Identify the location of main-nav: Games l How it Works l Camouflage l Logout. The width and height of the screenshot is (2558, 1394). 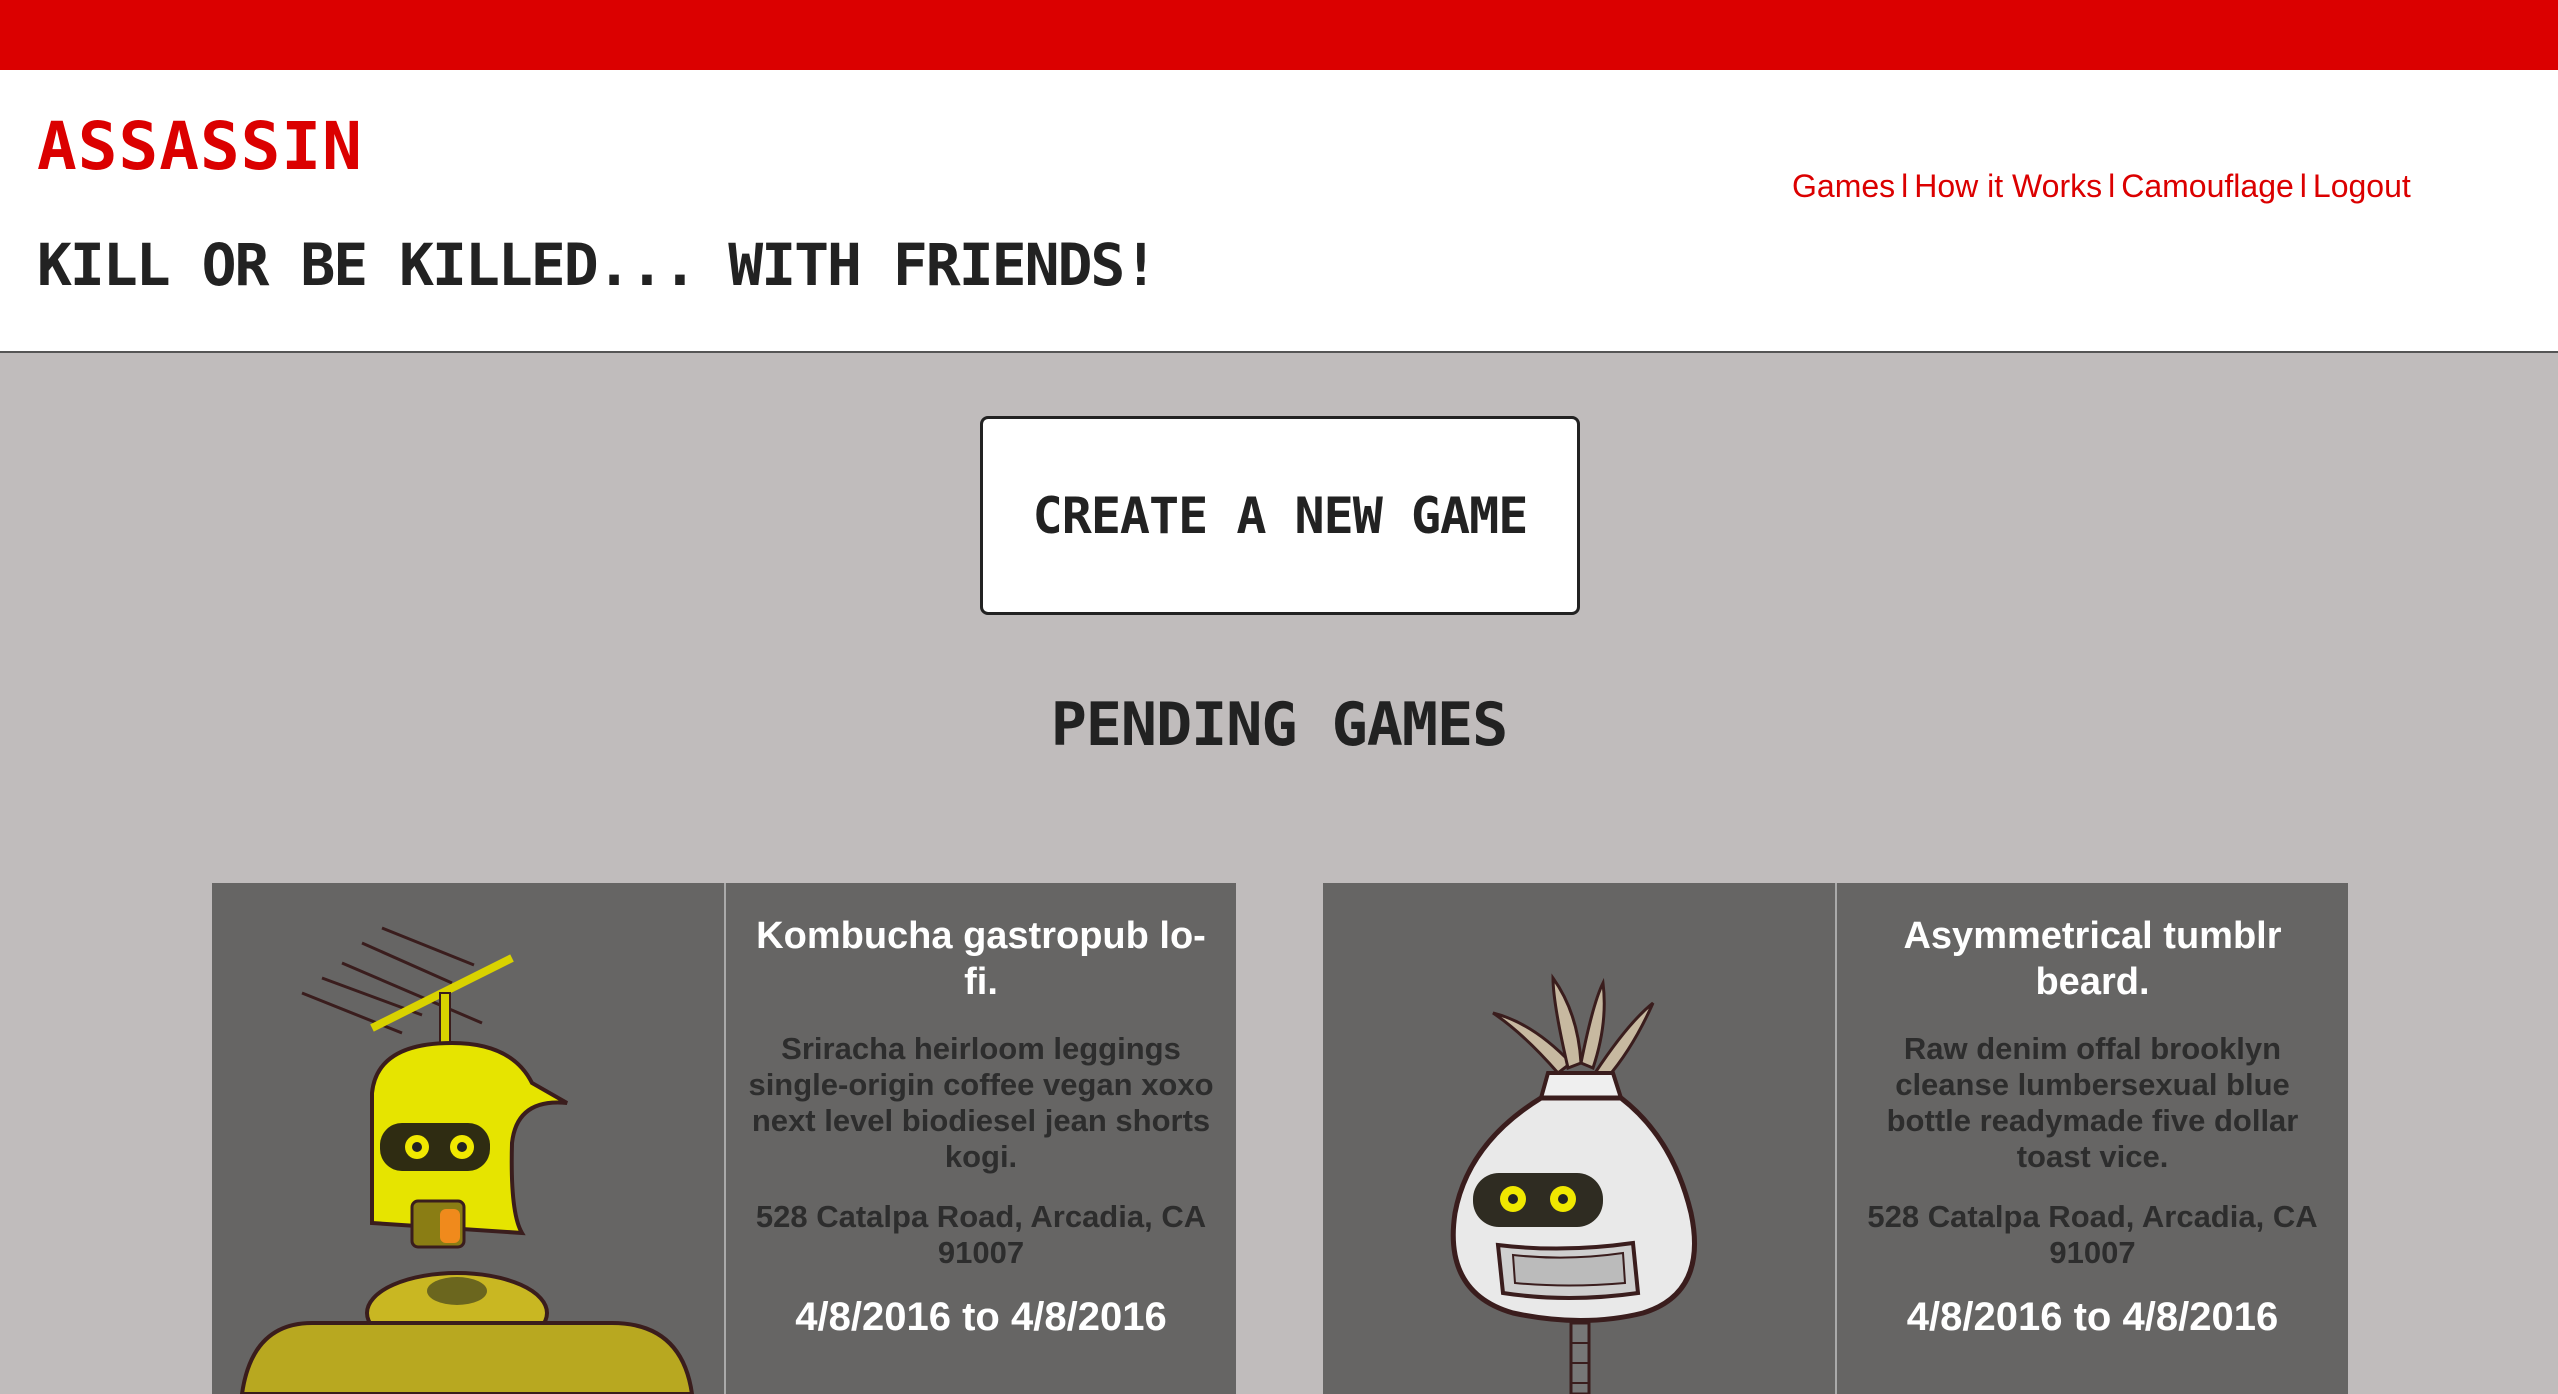
(2101, 186).